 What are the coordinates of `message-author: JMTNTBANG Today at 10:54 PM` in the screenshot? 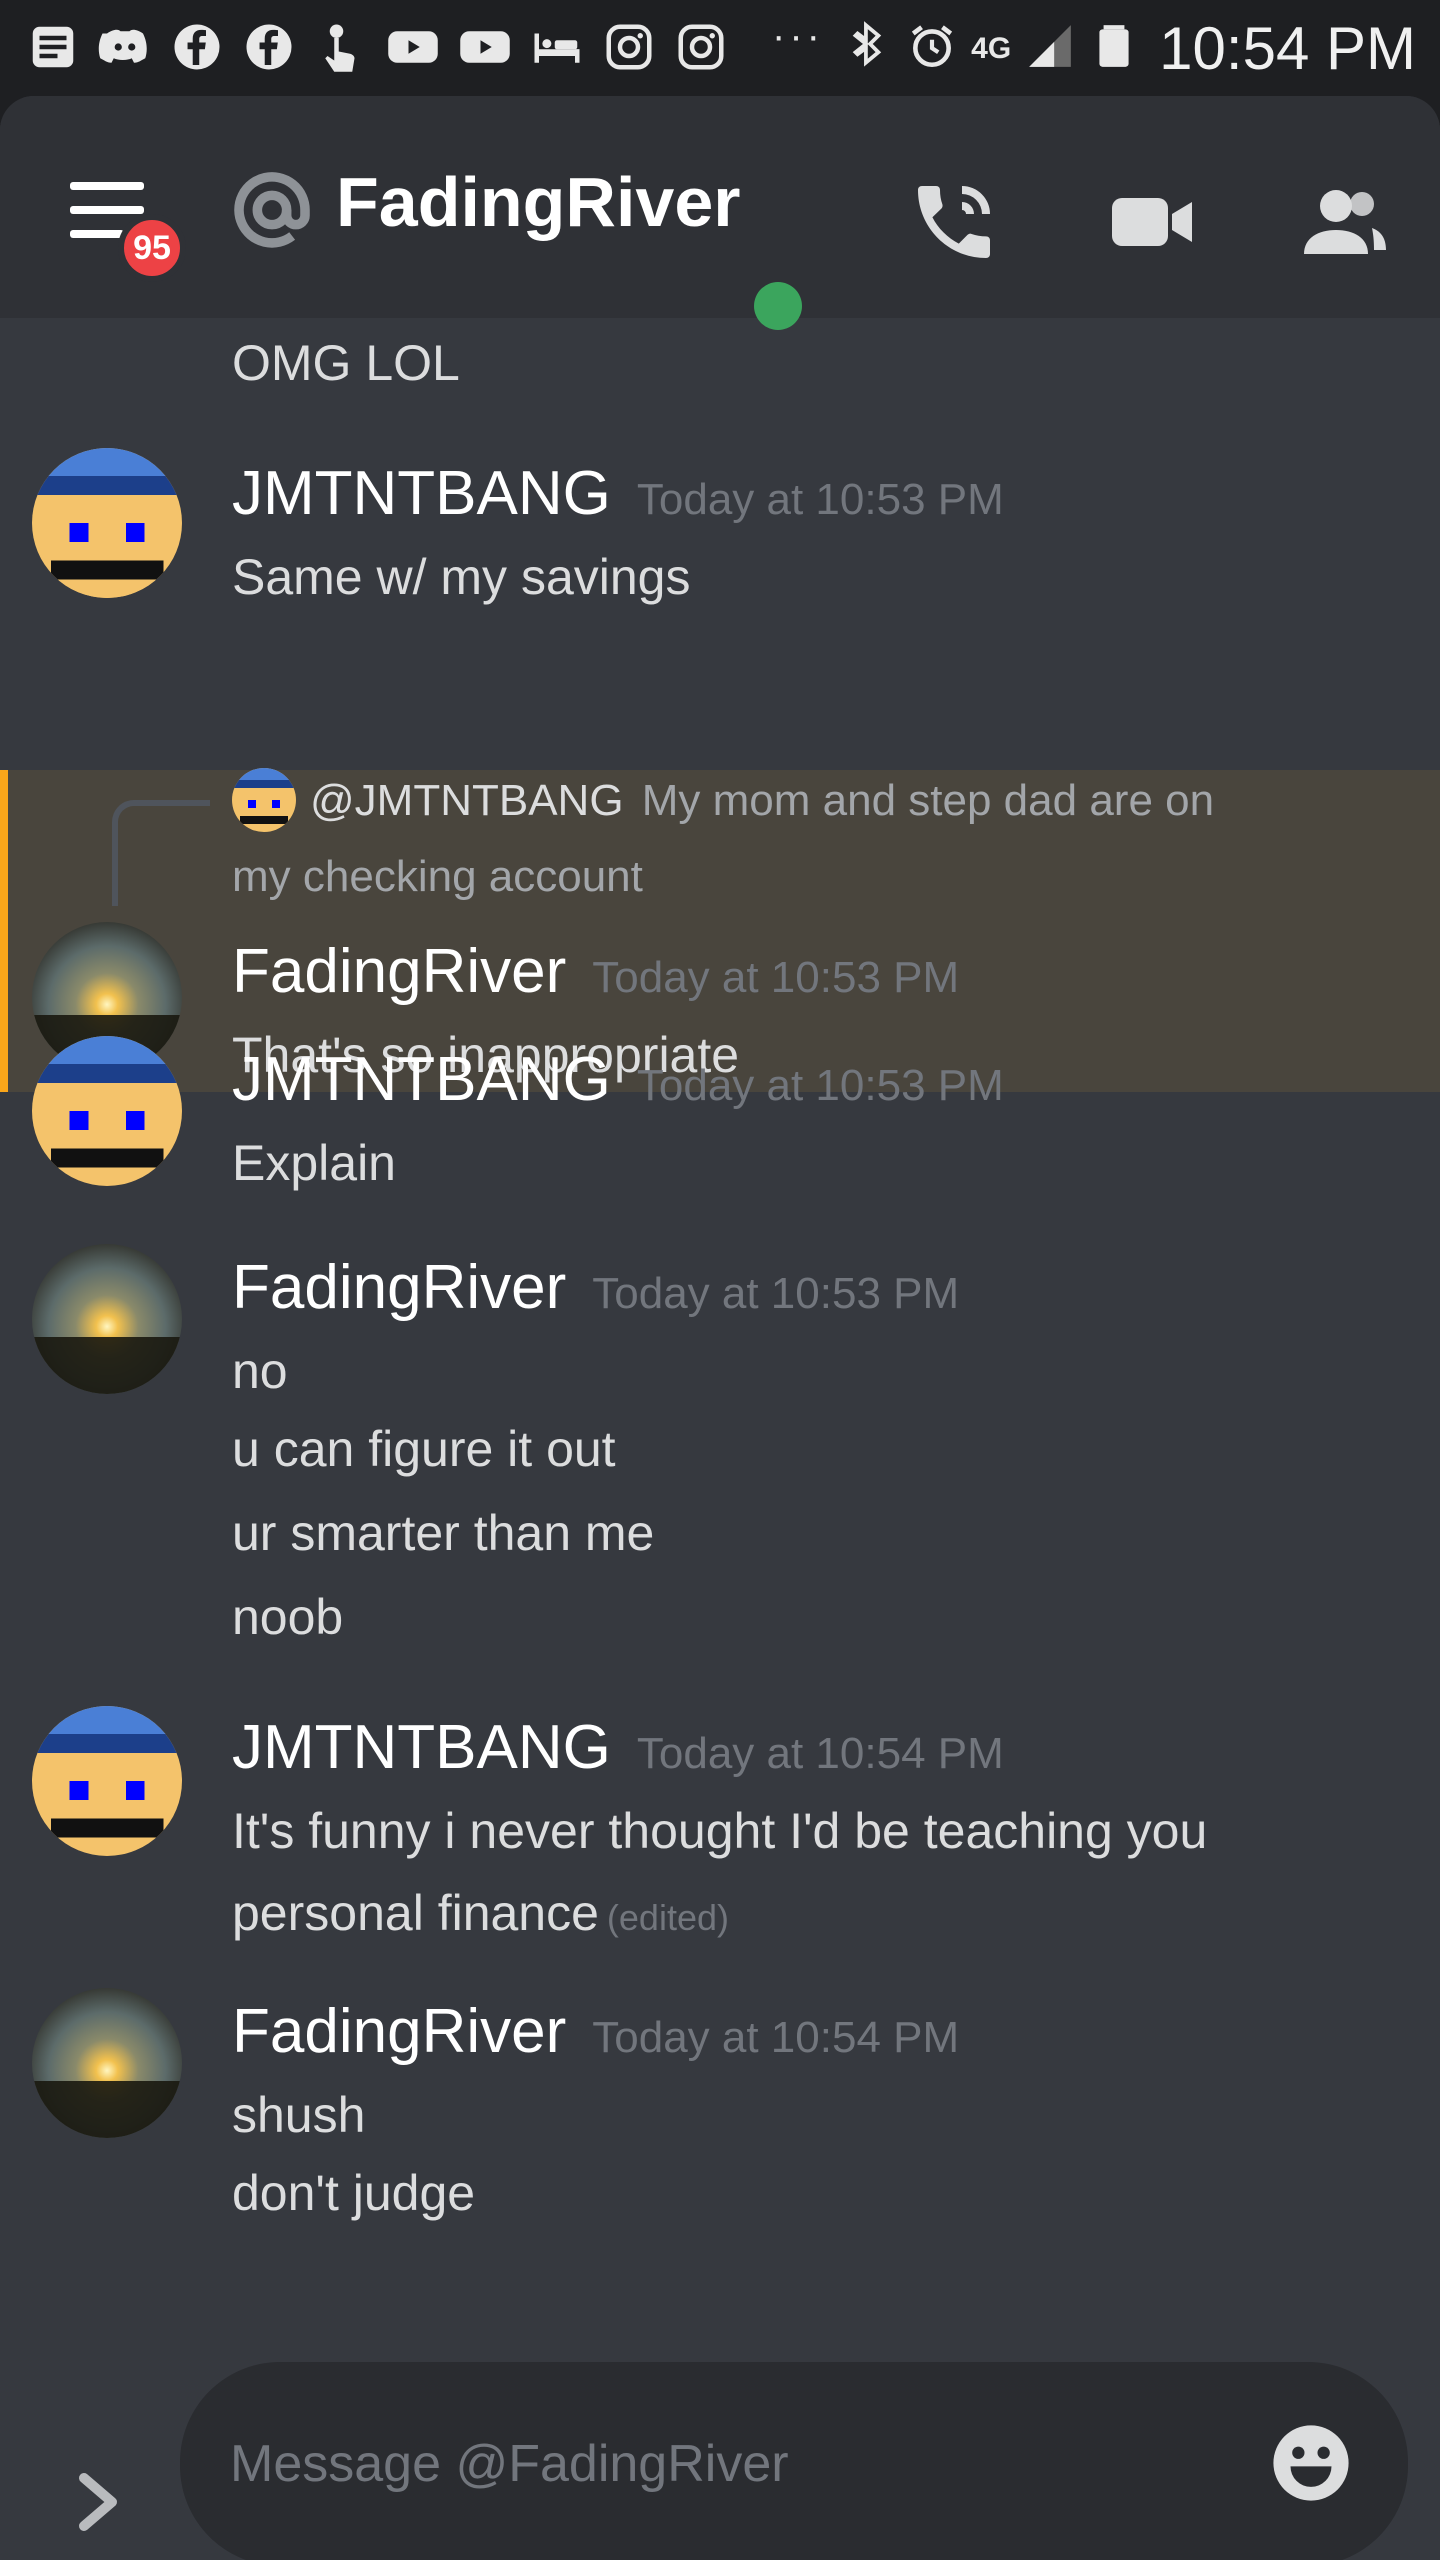 It's located at (618, 1747).